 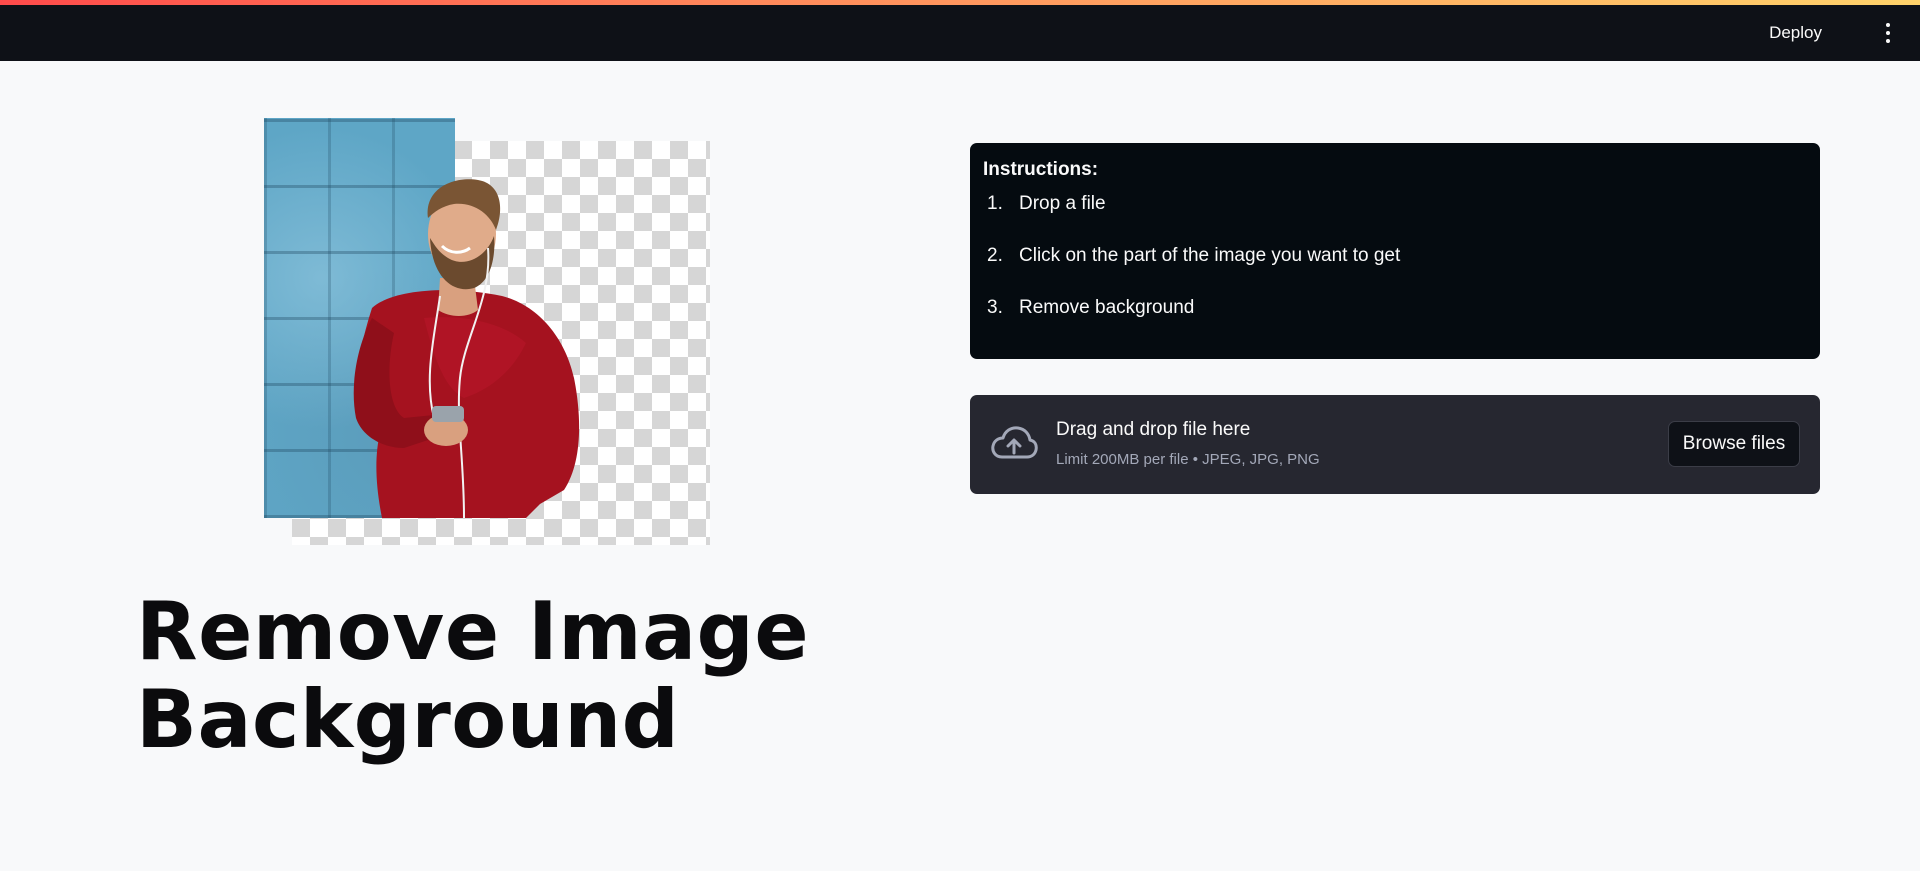 What do you see at coordinates (960, 33) in the screenshot?
I see `app-header: Deploy` at bounding box center [960, 33].